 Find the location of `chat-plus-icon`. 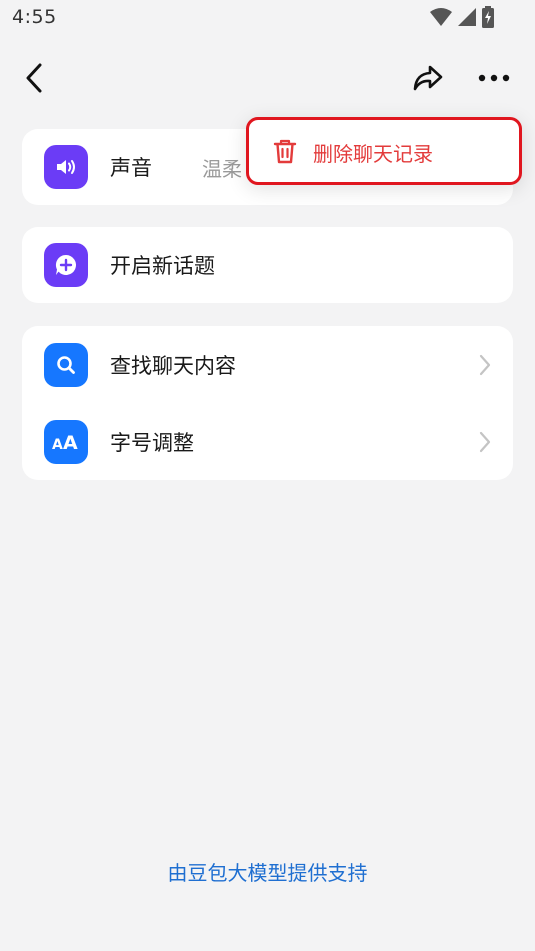

chat-plus-icon is located at coordinates (66, 265).